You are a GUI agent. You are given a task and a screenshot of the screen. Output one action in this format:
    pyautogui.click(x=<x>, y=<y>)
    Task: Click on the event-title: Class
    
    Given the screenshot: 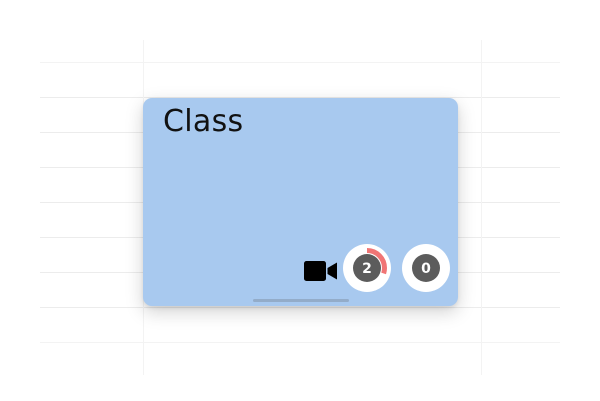 What is the action you would take?
    pyautogui.click(x=203, y=121)
    